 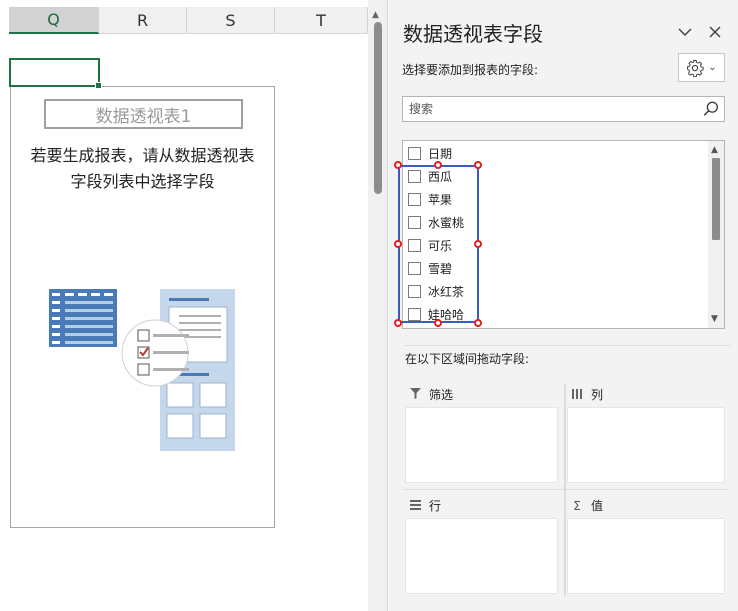 I want to click on area-divider-vertical, so click(x=565, y=490).